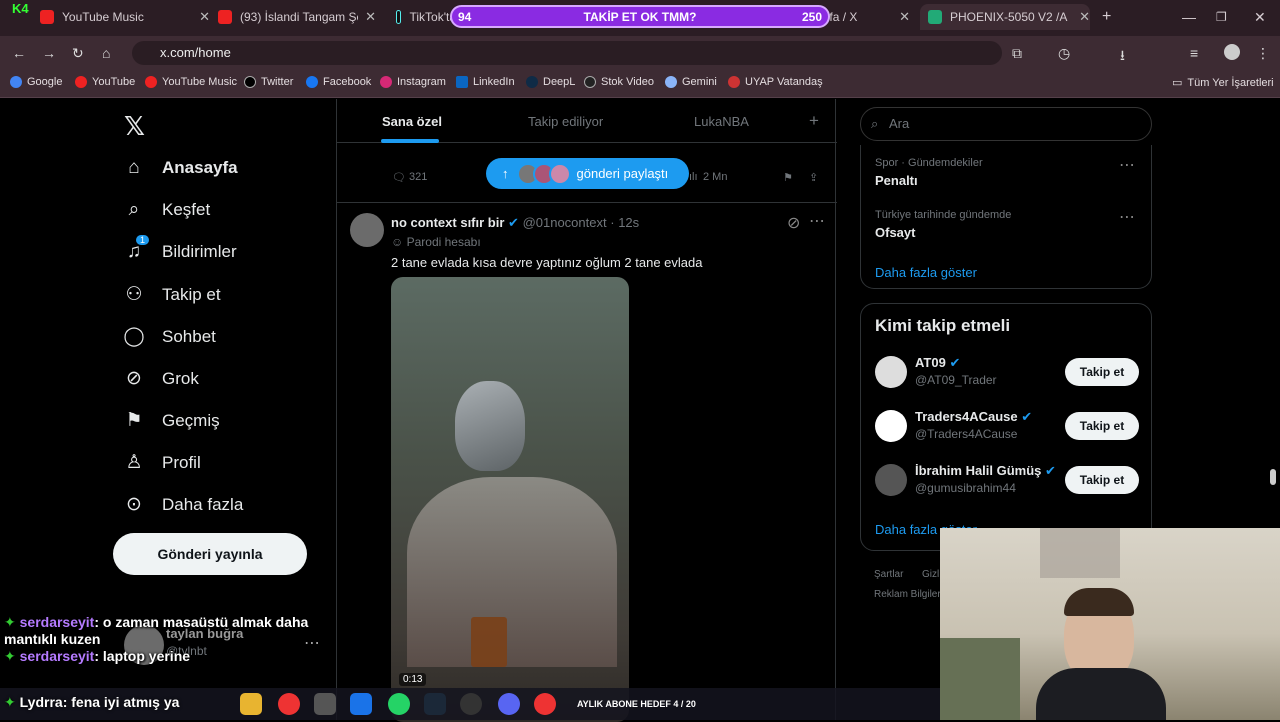 This screenshot has width=1280, height=722. What do you see at coordinates (1232, 52) in the screenshot?
I see `profile-avatar` at bounding box center [1232, 52].